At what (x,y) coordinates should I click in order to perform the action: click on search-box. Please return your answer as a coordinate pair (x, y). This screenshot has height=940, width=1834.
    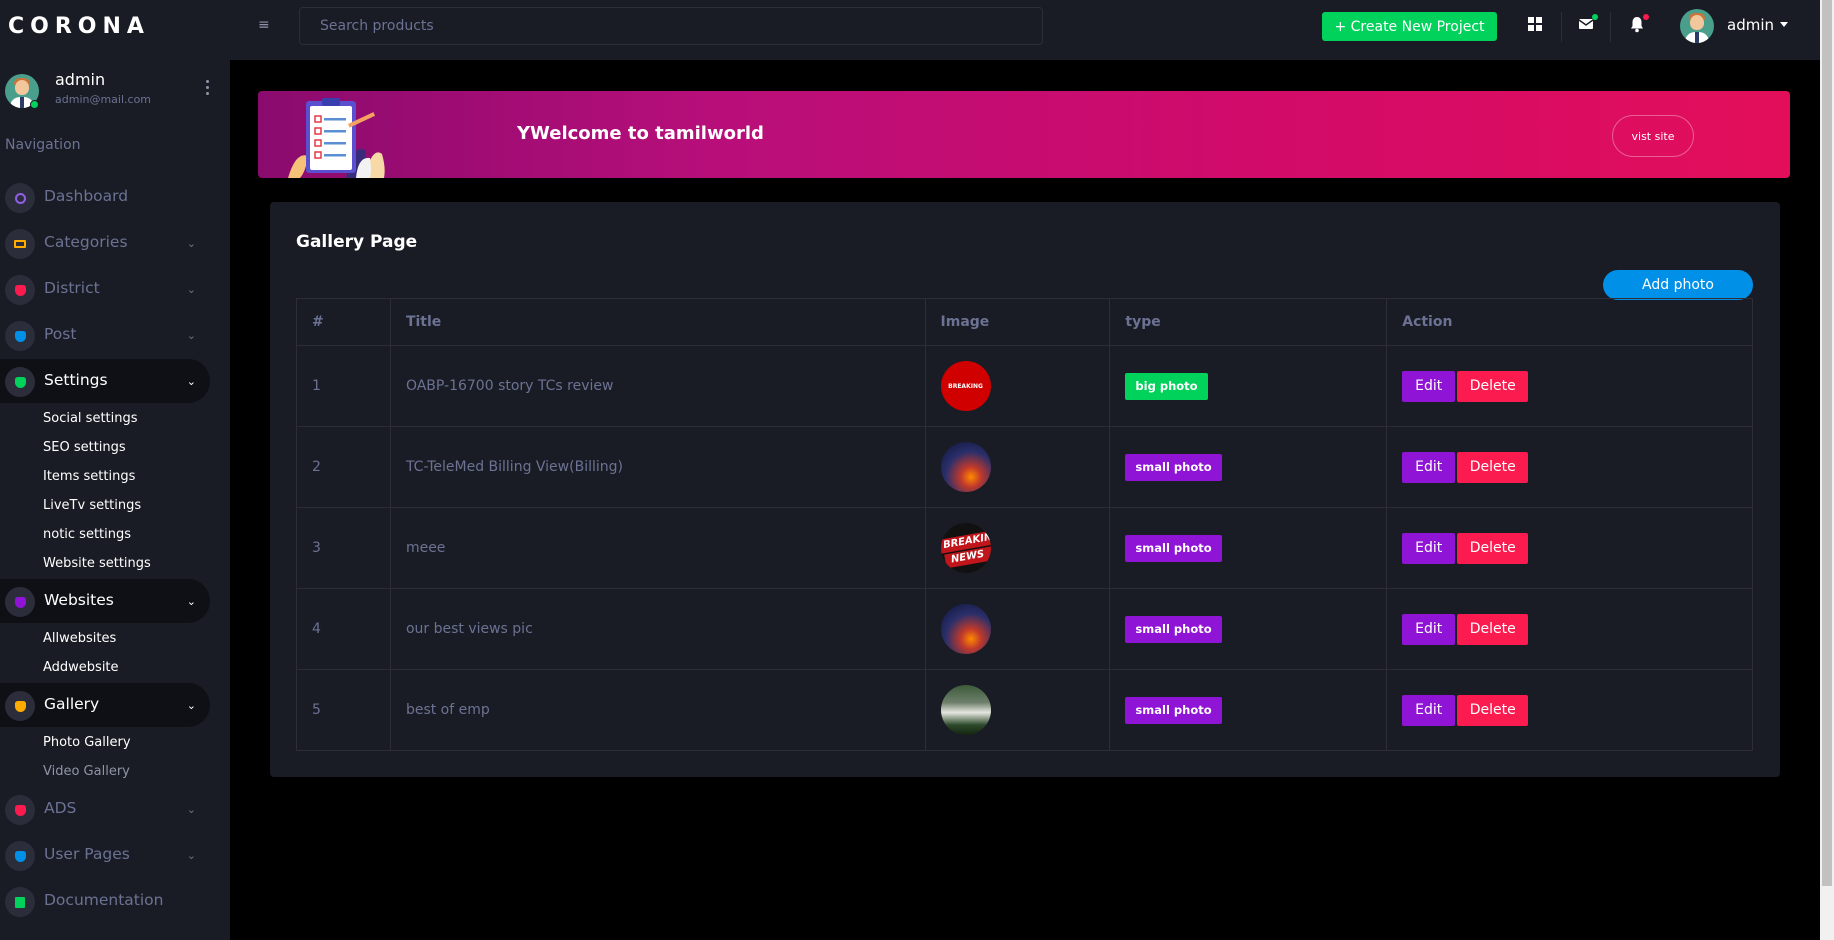
    Looking at the image, I should click on (671, 26).